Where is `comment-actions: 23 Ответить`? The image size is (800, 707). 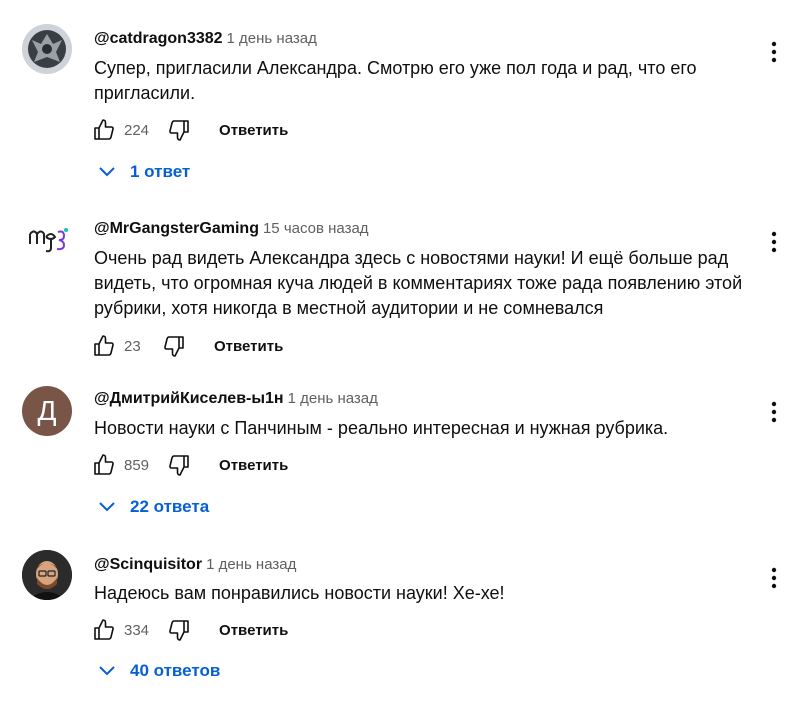
comment-actions: 23 Ответить is located at coordinates (186, 346).